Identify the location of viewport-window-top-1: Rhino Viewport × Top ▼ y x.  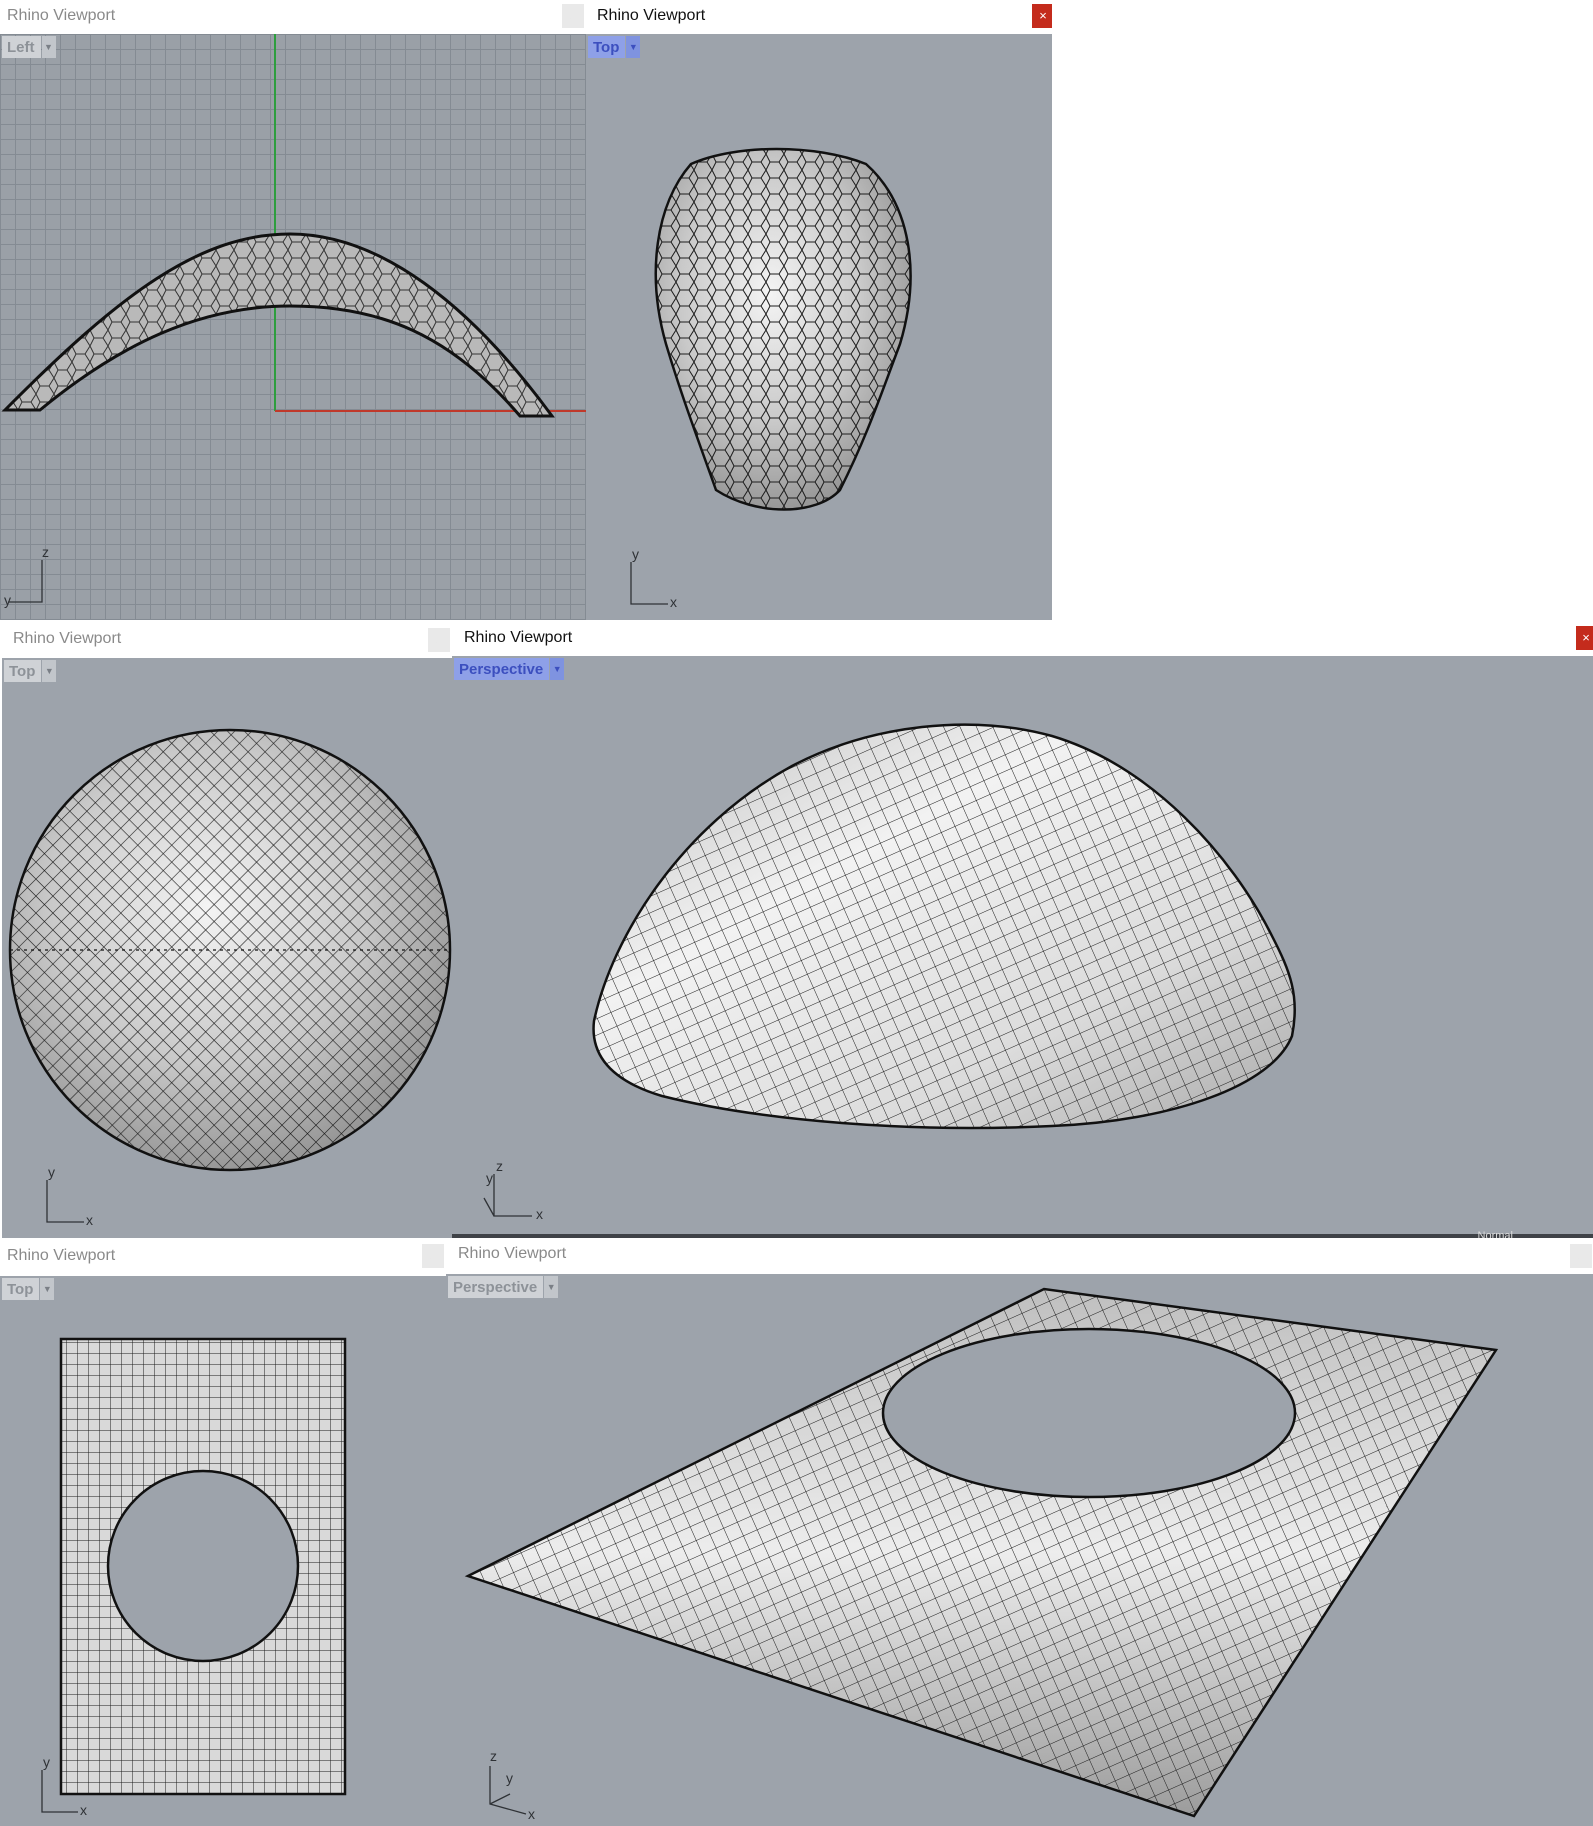
(819, 310).